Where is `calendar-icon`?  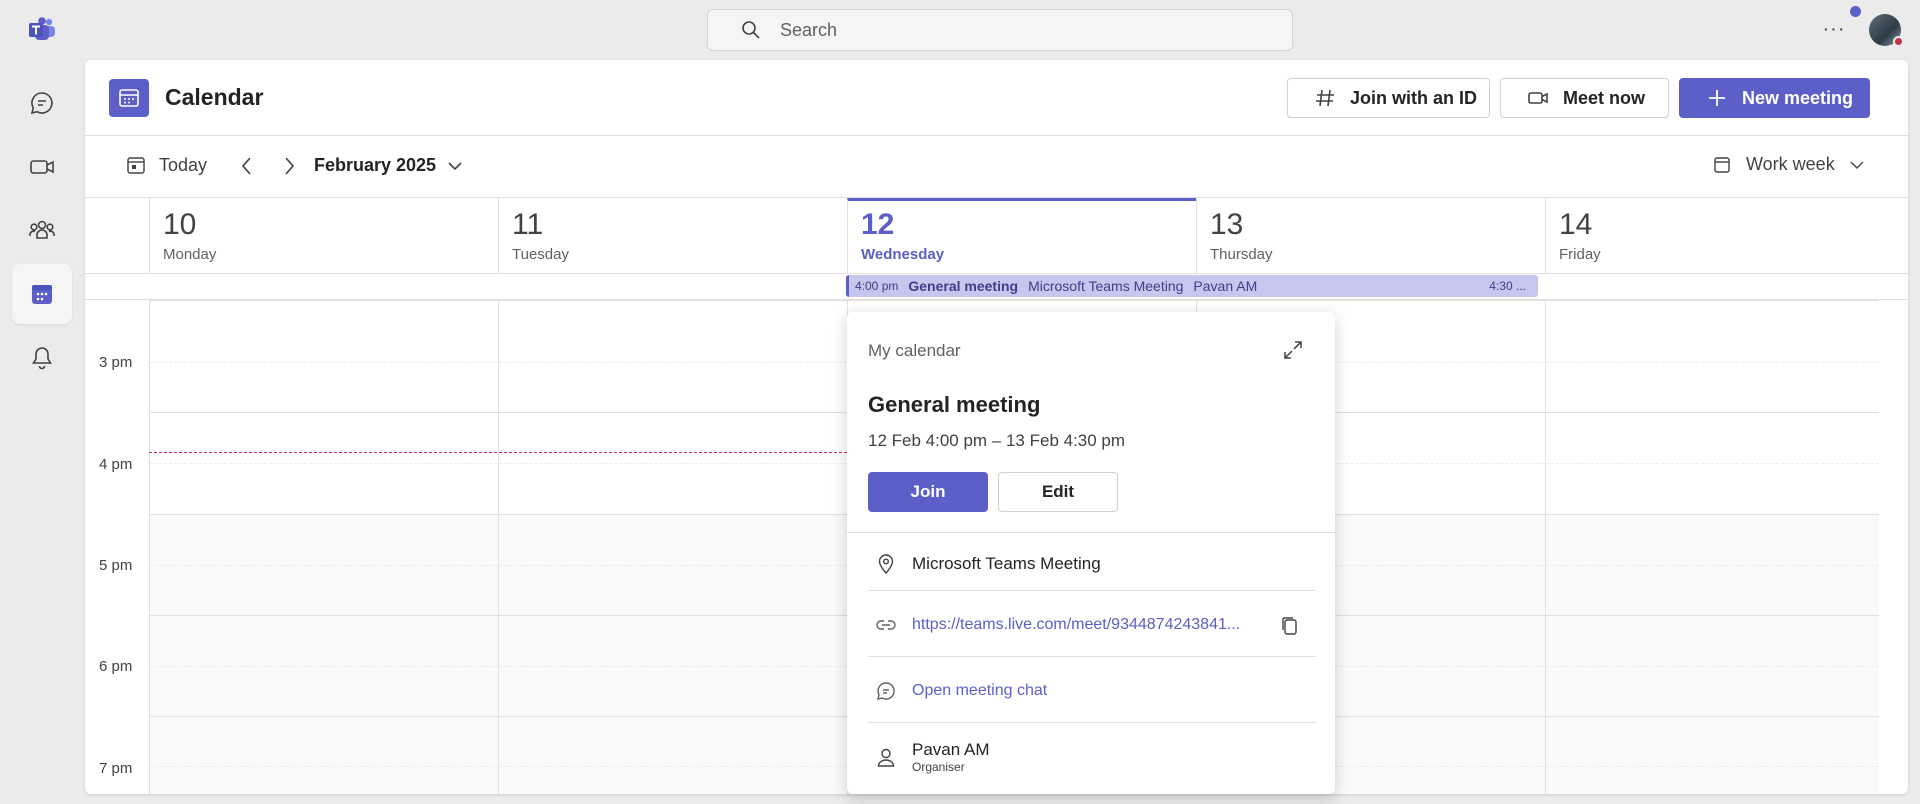 calendar-icon is located at coordinates (42, 294).